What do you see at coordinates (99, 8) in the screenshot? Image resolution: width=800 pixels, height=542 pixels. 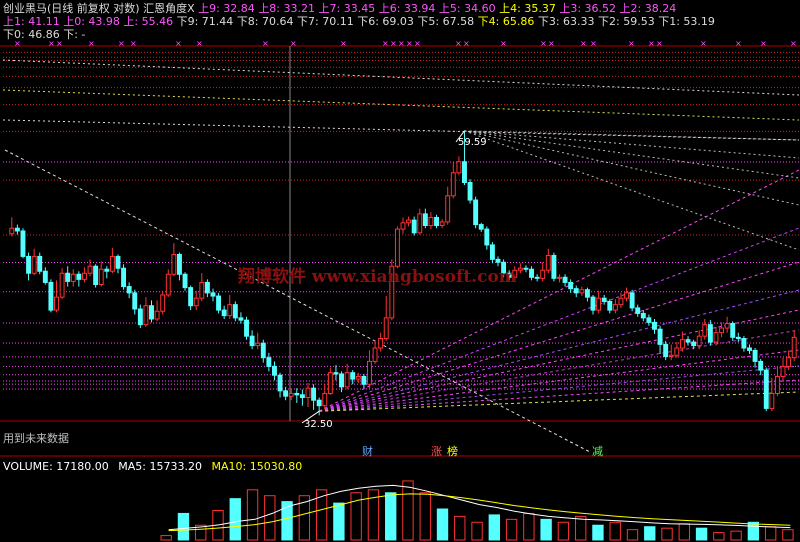 I see `stock-title: 创业黑马(日线 前复权 对数) 汇恩角度X` at bounding box center [99, 8].